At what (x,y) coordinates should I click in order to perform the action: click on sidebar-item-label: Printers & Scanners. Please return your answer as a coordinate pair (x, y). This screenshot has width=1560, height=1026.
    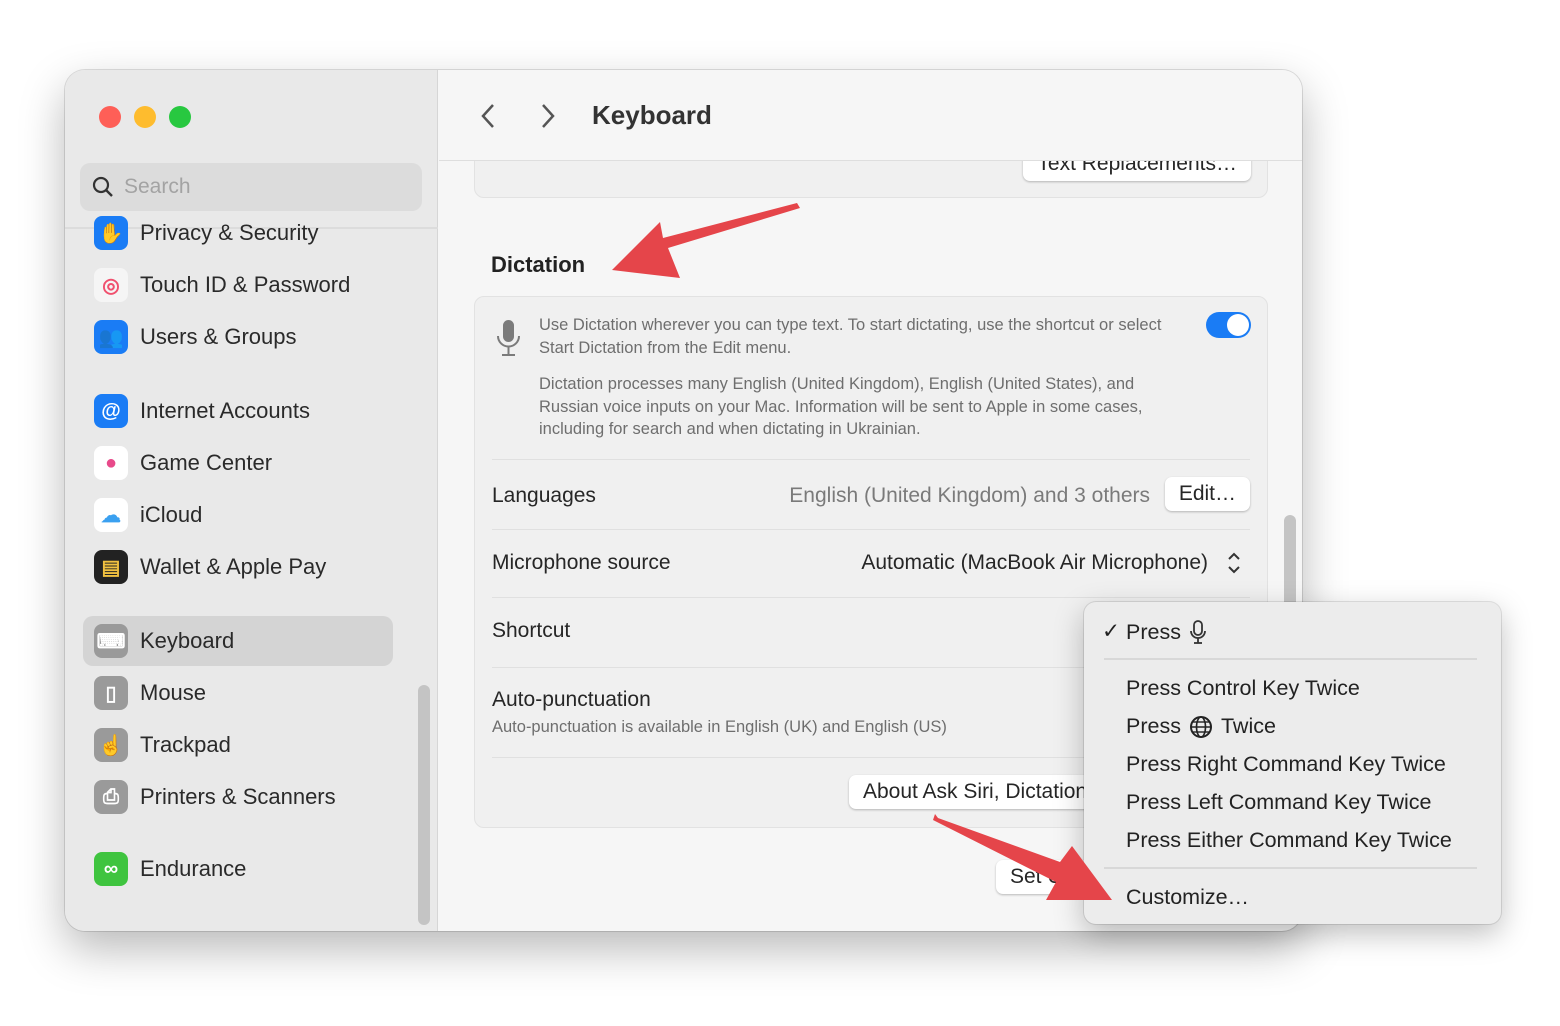
    Looking at the image, I should click on (238, 796).